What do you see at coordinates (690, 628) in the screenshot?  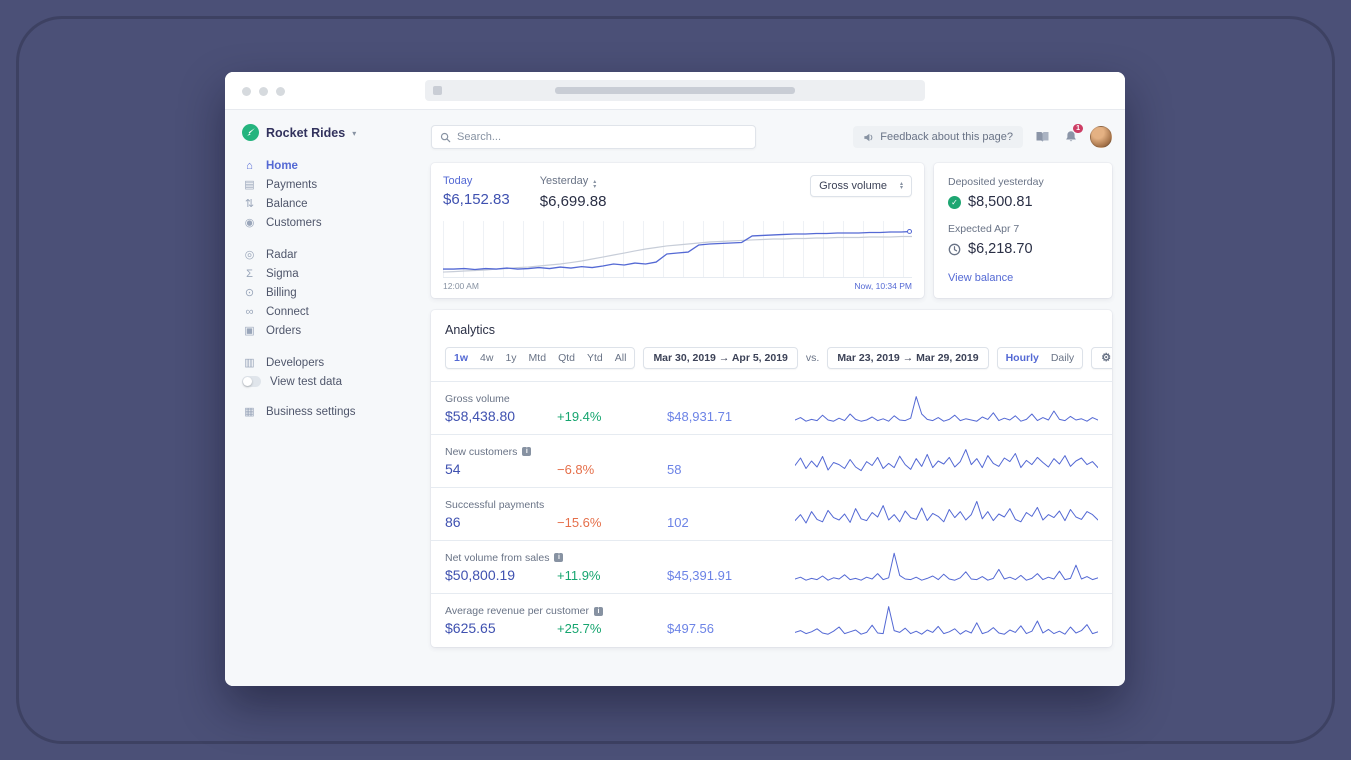 I see `metric-compare-value: $497.56` at bounding box center [690, 628].